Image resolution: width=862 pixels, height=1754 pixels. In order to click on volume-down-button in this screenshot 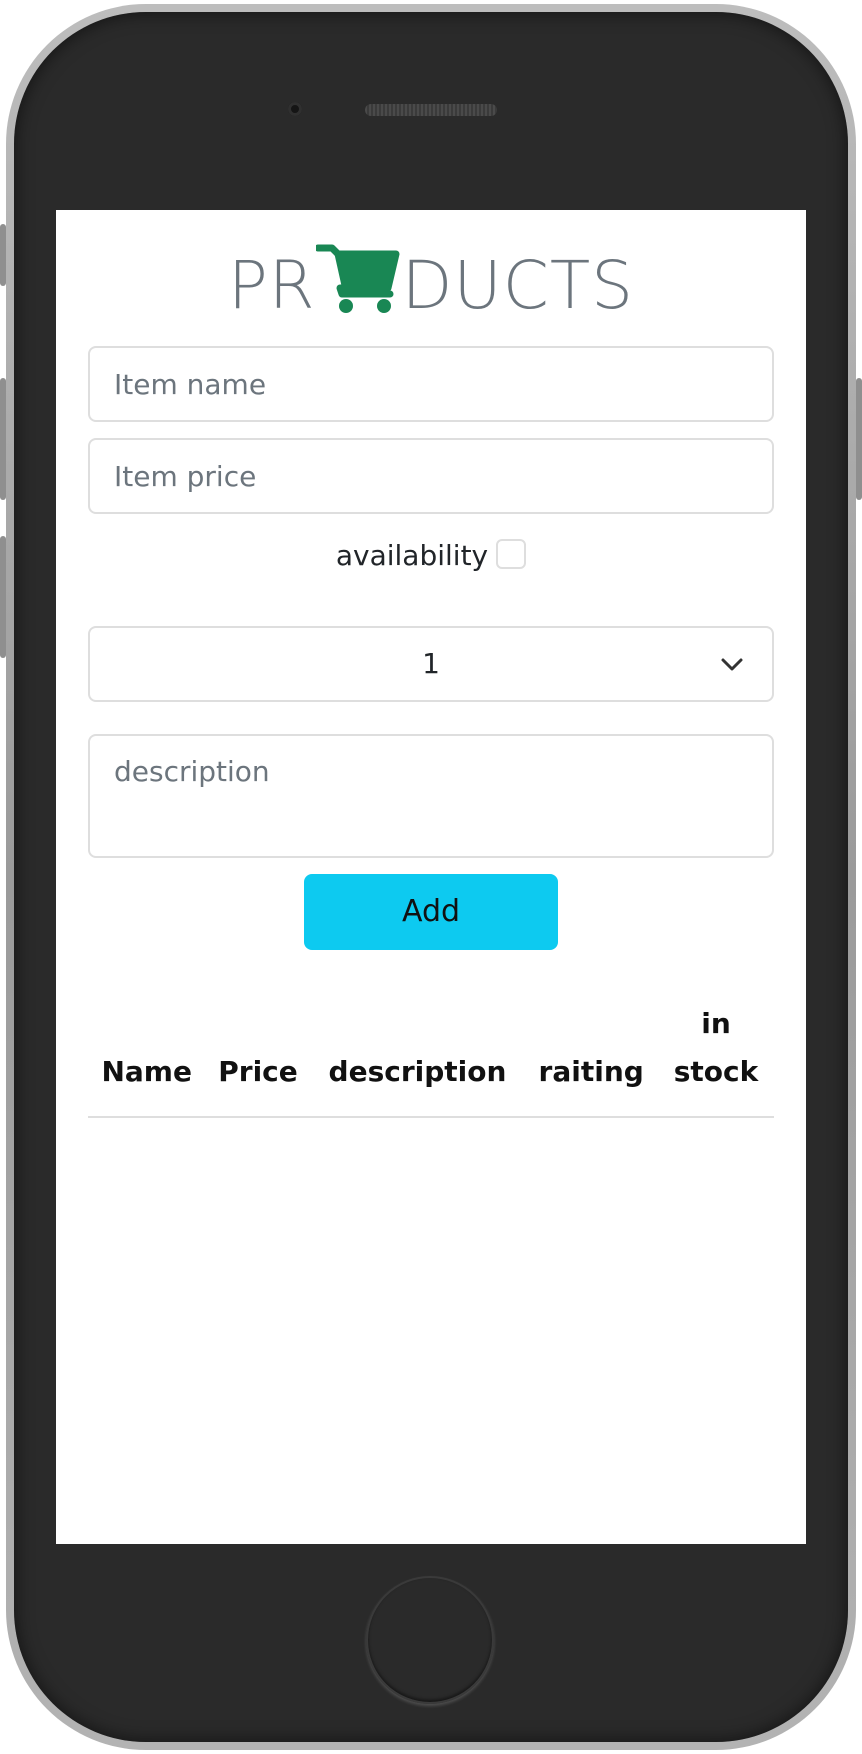, I will do `click(3, 597)`.